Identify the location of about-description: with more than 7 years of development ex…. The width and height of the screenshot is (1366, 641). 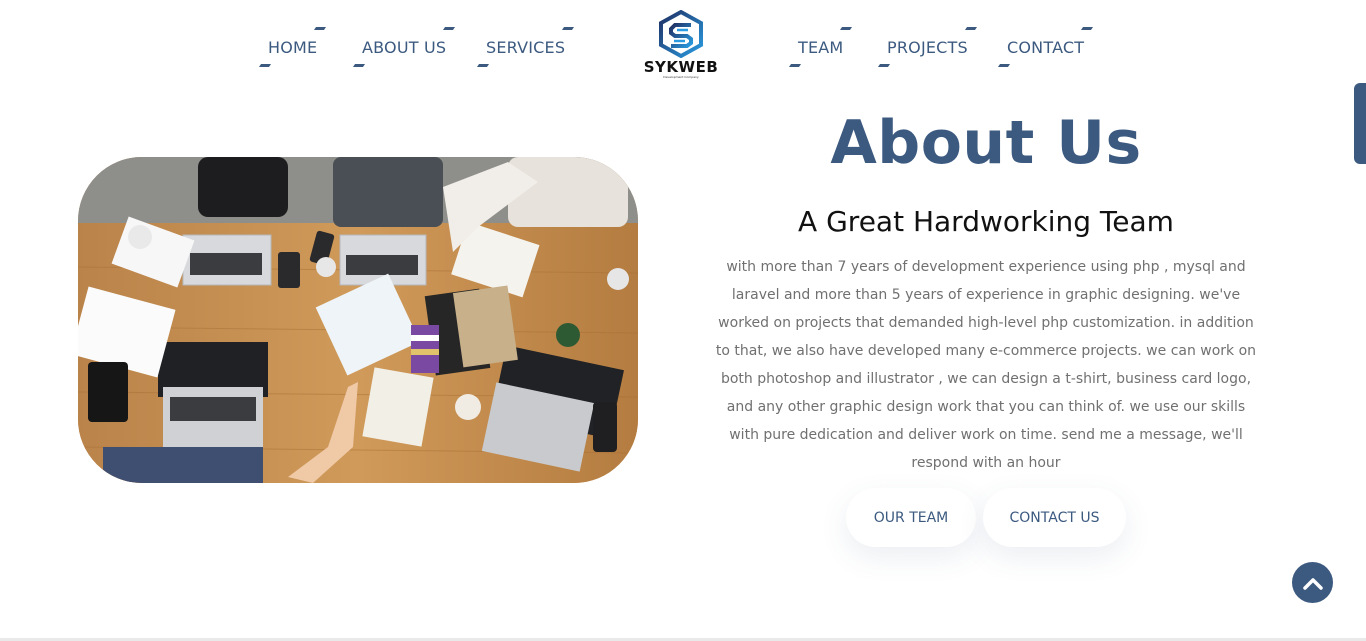
(986, 365).